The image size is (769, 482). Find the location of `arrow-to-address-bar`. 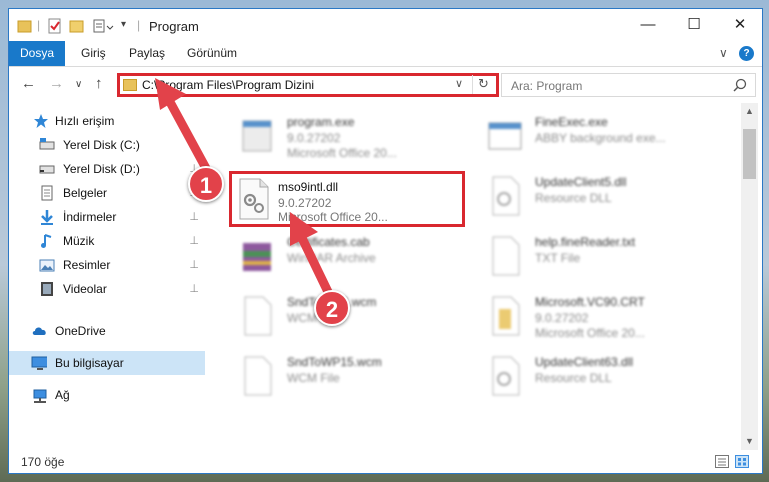

arrow-to-address-bar is located at coordinates (189, 137).